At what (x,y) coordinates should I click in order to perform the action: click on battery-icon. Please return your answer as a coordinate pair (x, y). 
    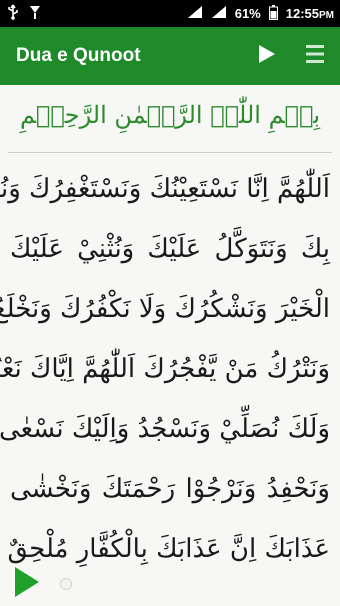
    Looking at the image, I should click on (273, 13).